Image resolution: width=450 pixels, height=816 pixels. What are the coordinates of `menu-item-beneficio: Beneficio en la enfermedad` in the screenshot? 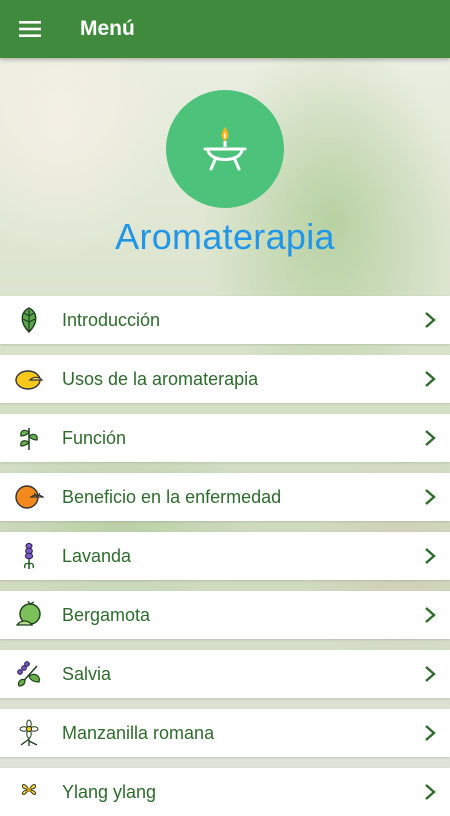 It's located at (225, 497).